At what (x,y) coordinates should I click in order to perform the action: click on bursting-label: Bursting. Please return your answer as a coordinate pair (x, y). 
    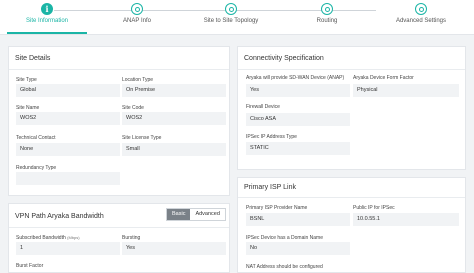
    Looking at the image, I should click on (131, 238).